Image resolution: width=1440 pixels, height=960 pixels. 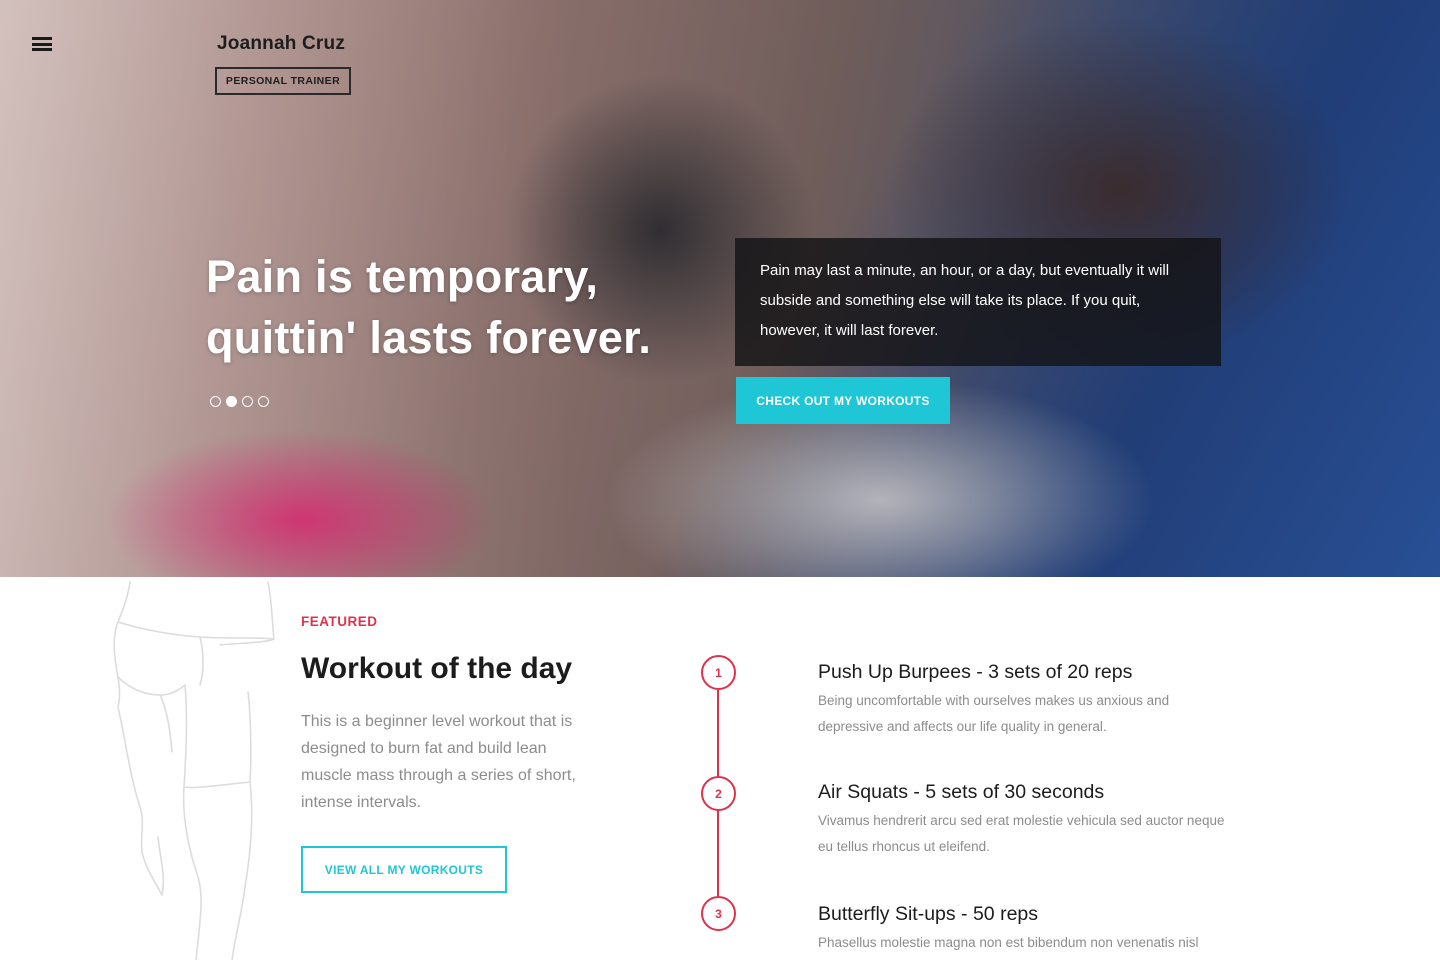 What do you see at coordinates (402, 276) in the screenshot?
I see `hero-headline-line1: Pain is temporary,` at bounding box center [402, 276].